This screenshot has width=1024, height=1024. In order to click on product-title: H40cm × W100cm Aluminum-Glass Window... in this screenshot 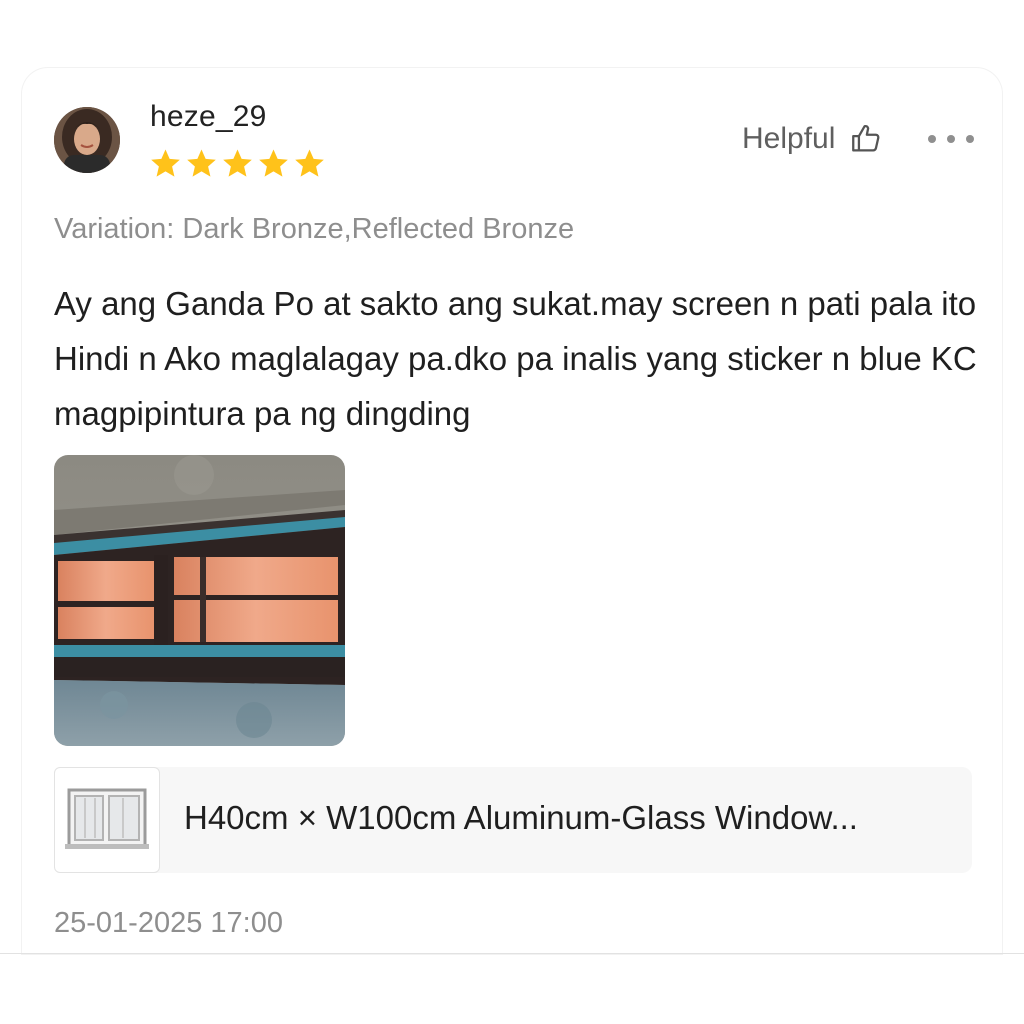, I will do `click(521, 817)`.